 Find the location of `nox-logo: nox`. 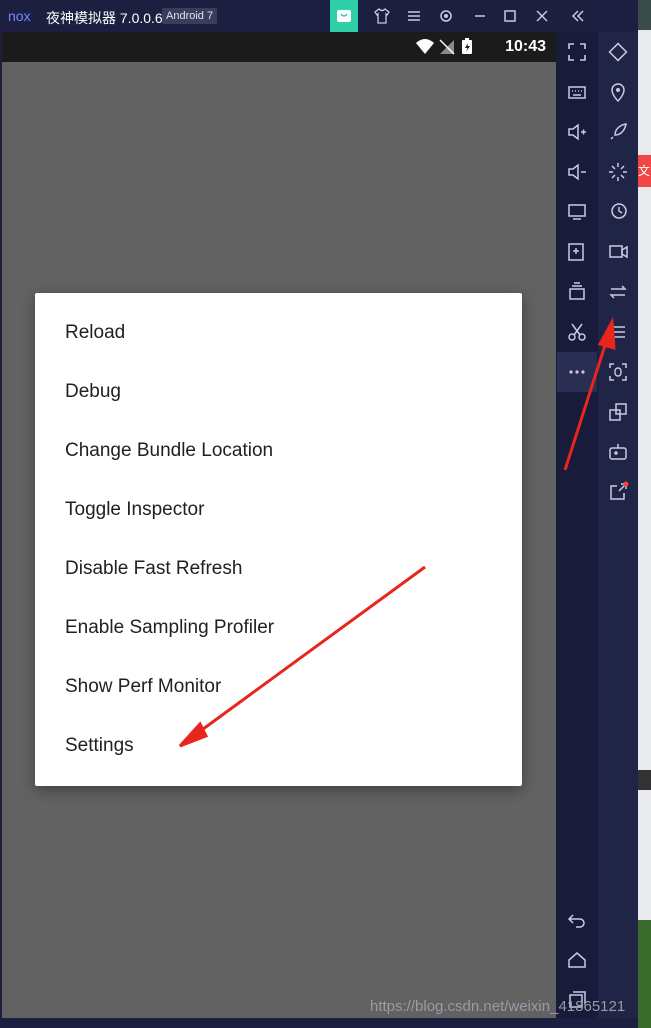

nox-logo: nox is located at coordinates (19, 16).